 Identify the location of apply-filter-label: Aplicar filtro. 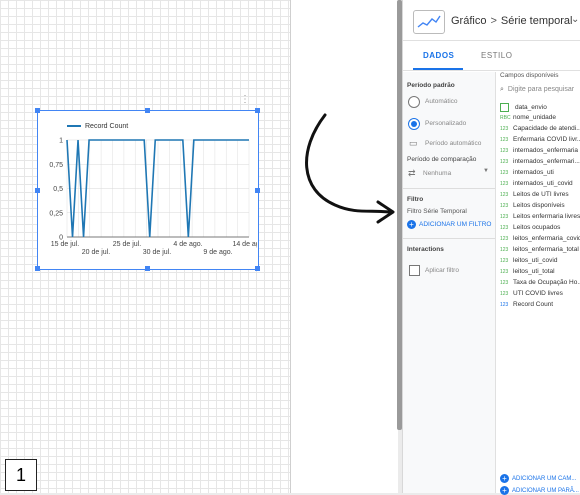
(442, 270).